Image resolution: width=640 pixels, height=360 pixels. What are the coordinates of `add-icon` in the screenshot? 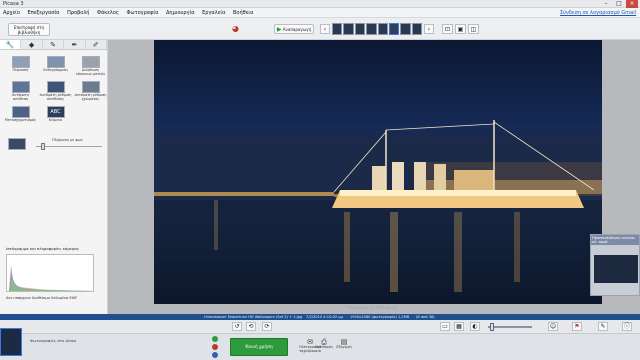 It's located at (215, 355).